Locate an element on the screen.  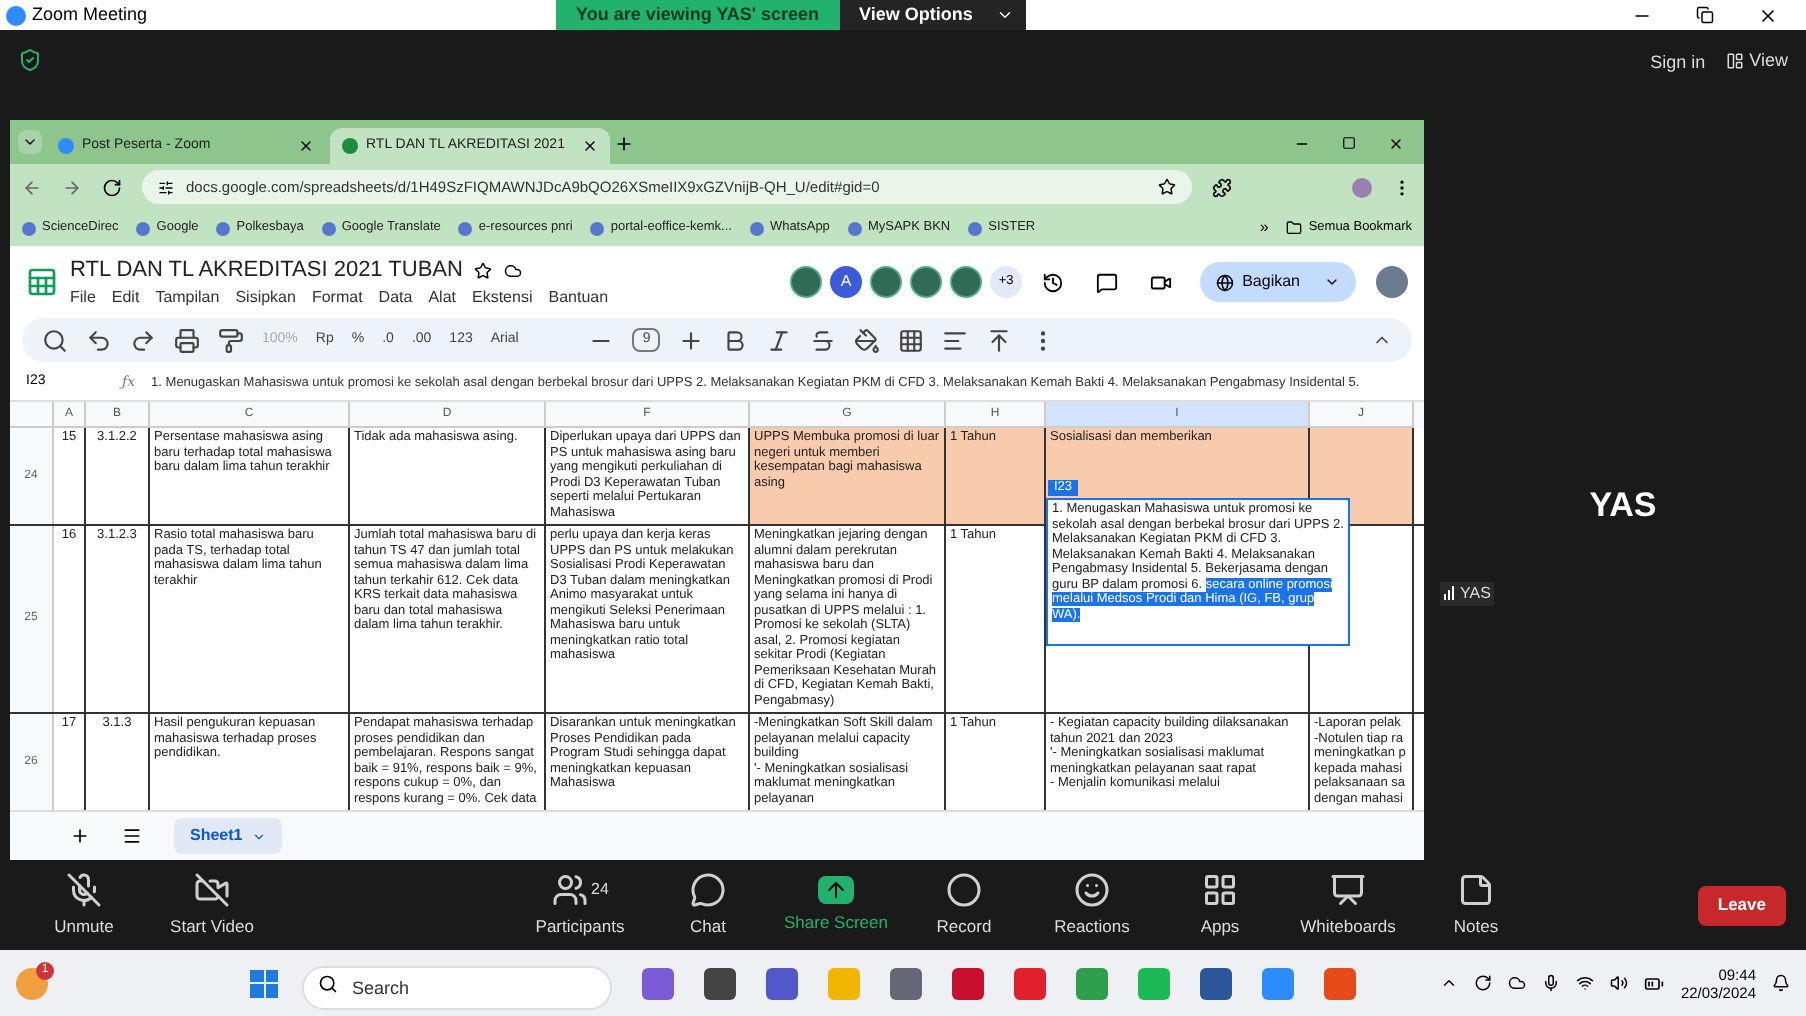
fill-color-icon is located at coordinates (867, 340).